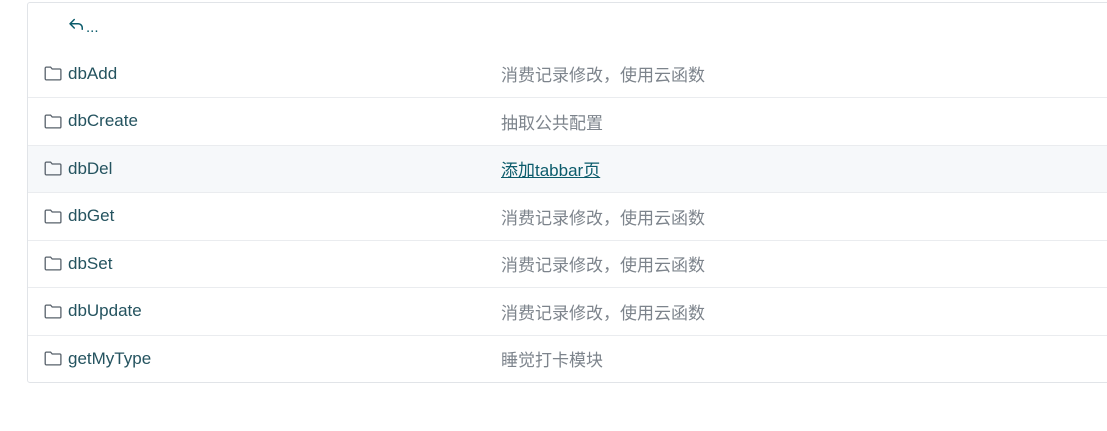  I want to click on file-name-cell: dbDel, so click(78, 169).